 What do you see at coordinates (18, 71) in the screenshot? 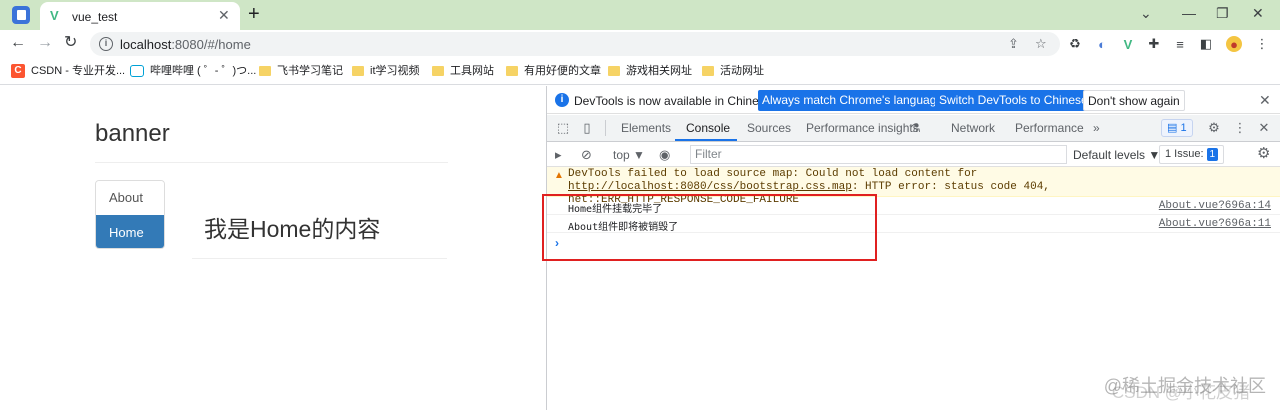
I see `csdn-logo-icon: C` at bounding box center [18, 71].